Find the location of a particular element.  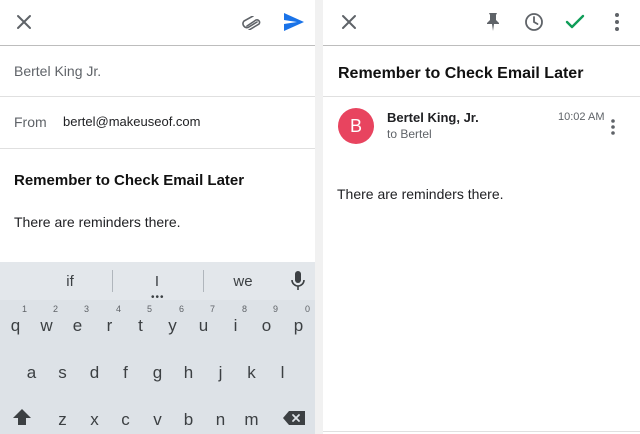

key-s: s is located at coordinates (62, 371).